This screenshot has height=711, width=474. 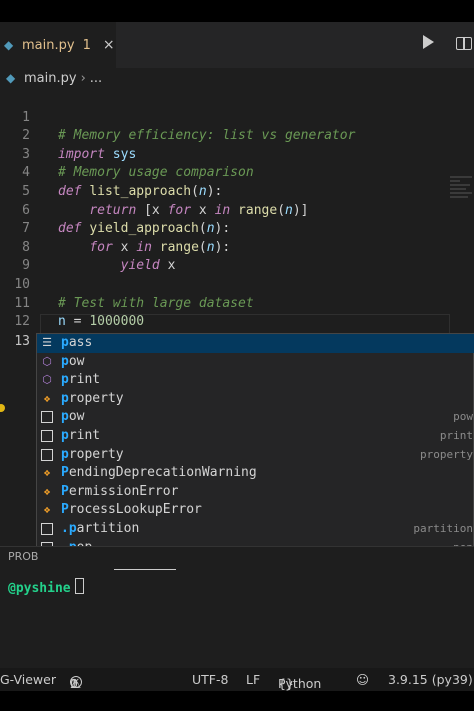 I want to click on tab-problems: PROB, so click(x=23, y=556).